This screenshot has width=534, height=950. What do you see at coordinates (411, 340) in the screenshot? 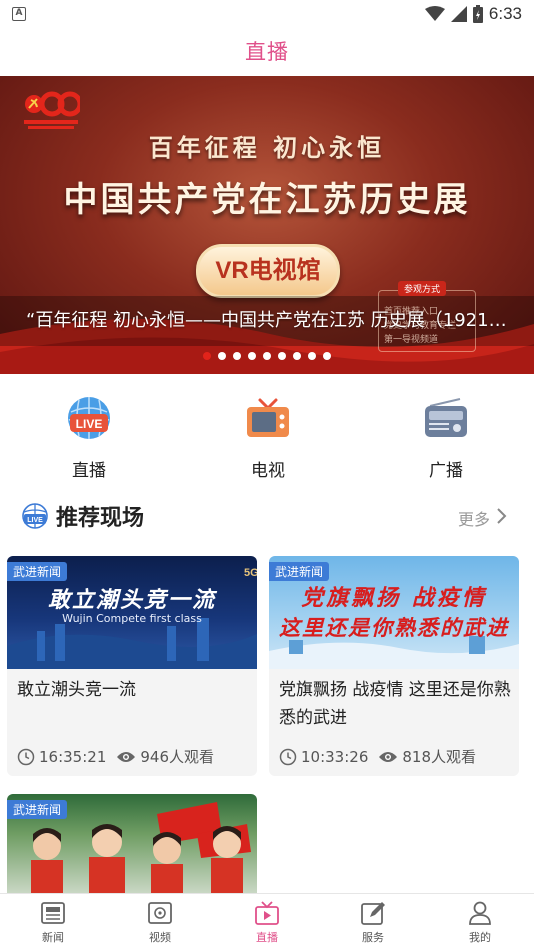
I see `visit-line: 第一导视频道` at bounding box center [411, 340].